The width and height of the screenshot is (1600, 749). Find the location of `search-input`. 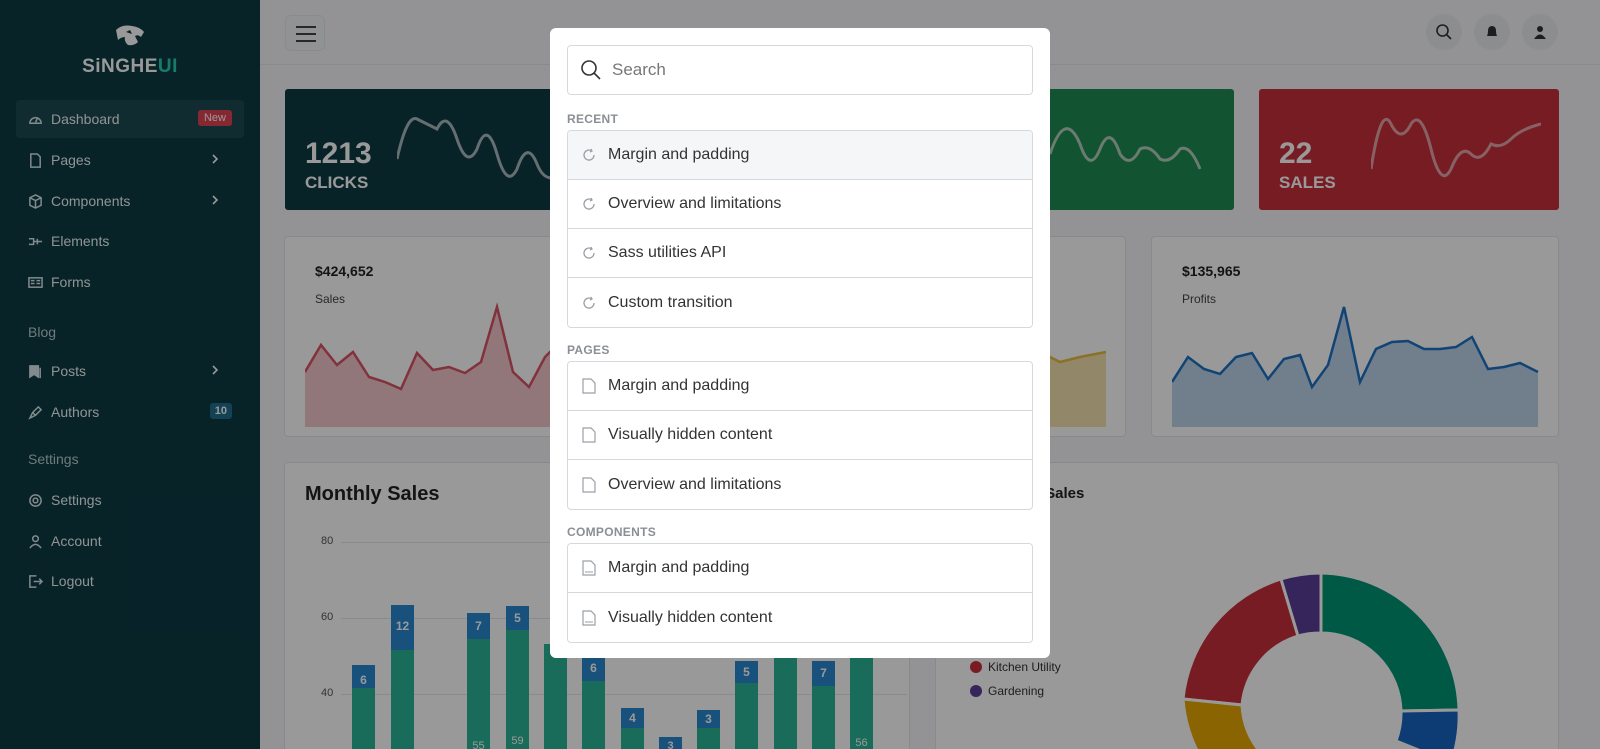

search-input is located at coordinates (812, 70).